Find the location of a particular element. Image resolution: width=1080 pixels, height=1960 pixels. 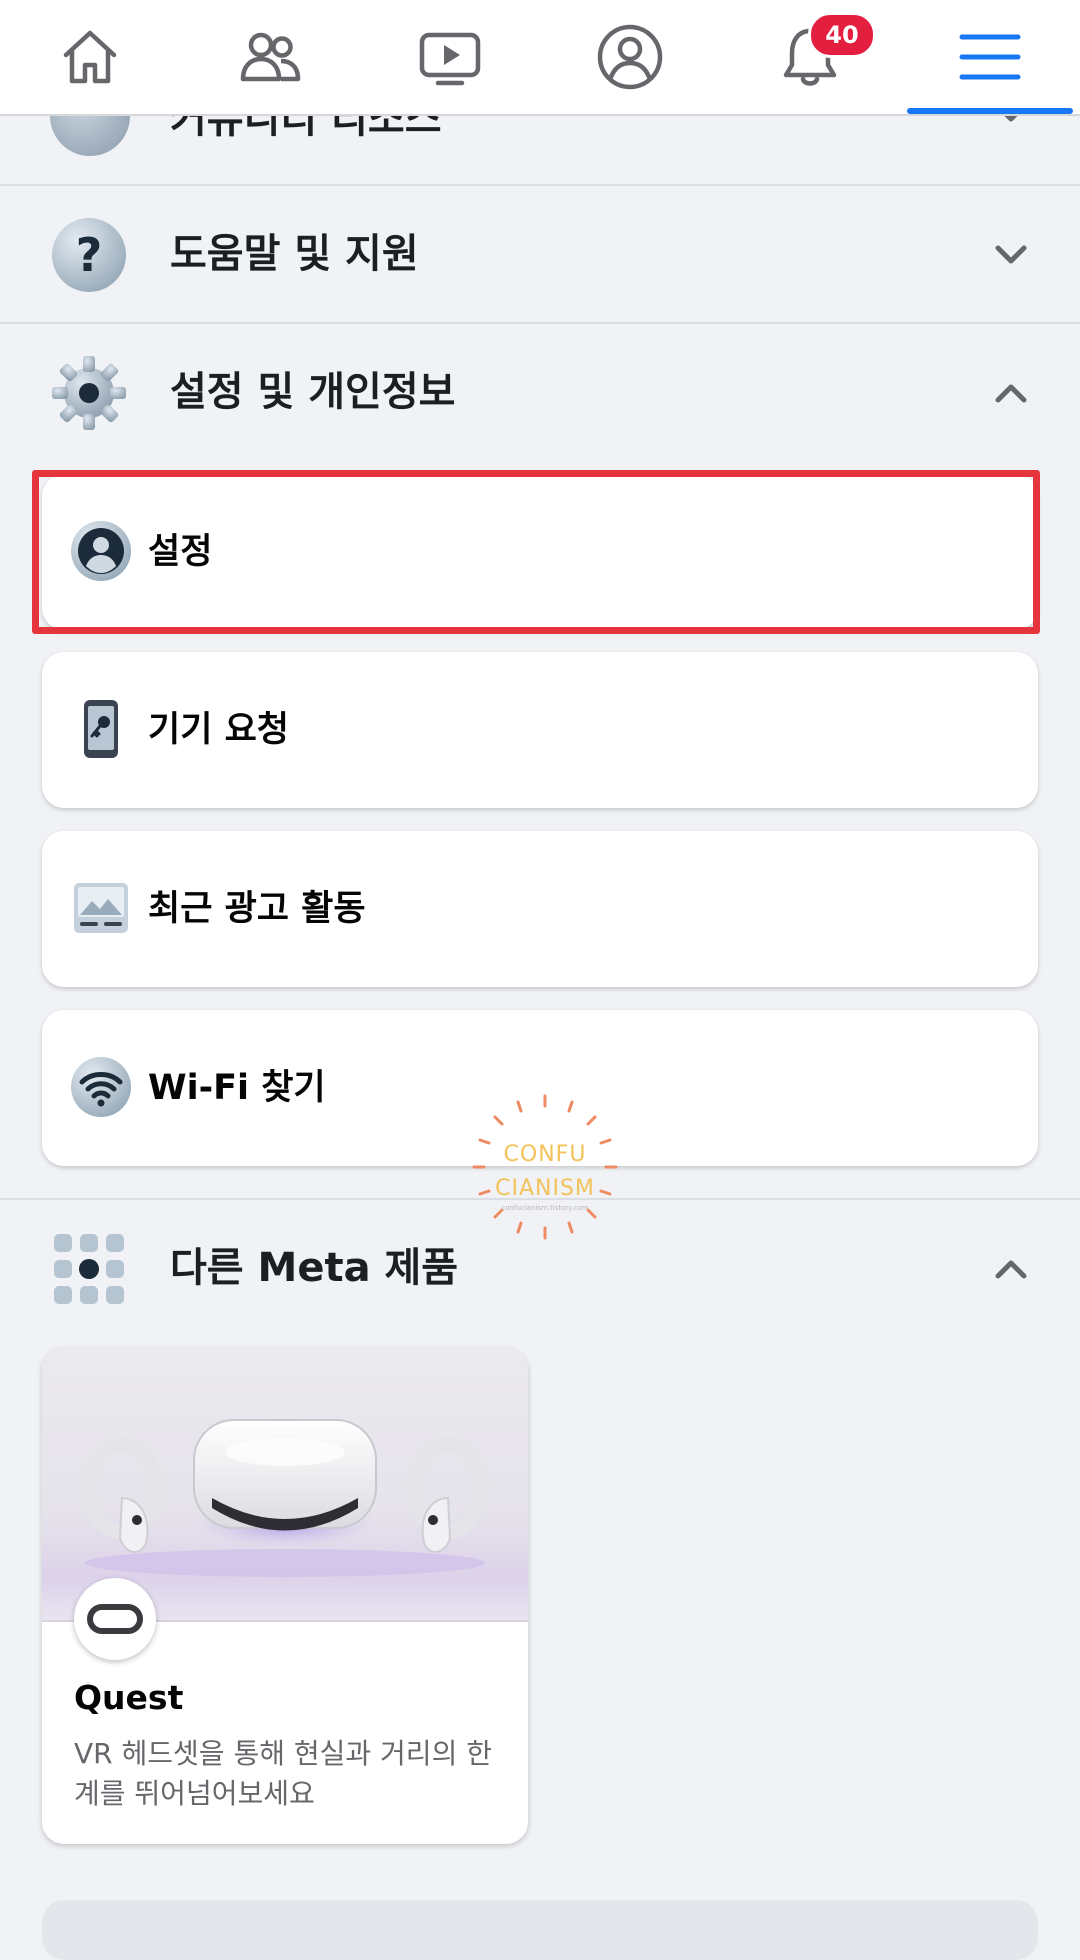

question-icon: ? is located at coordinates (89, 255).